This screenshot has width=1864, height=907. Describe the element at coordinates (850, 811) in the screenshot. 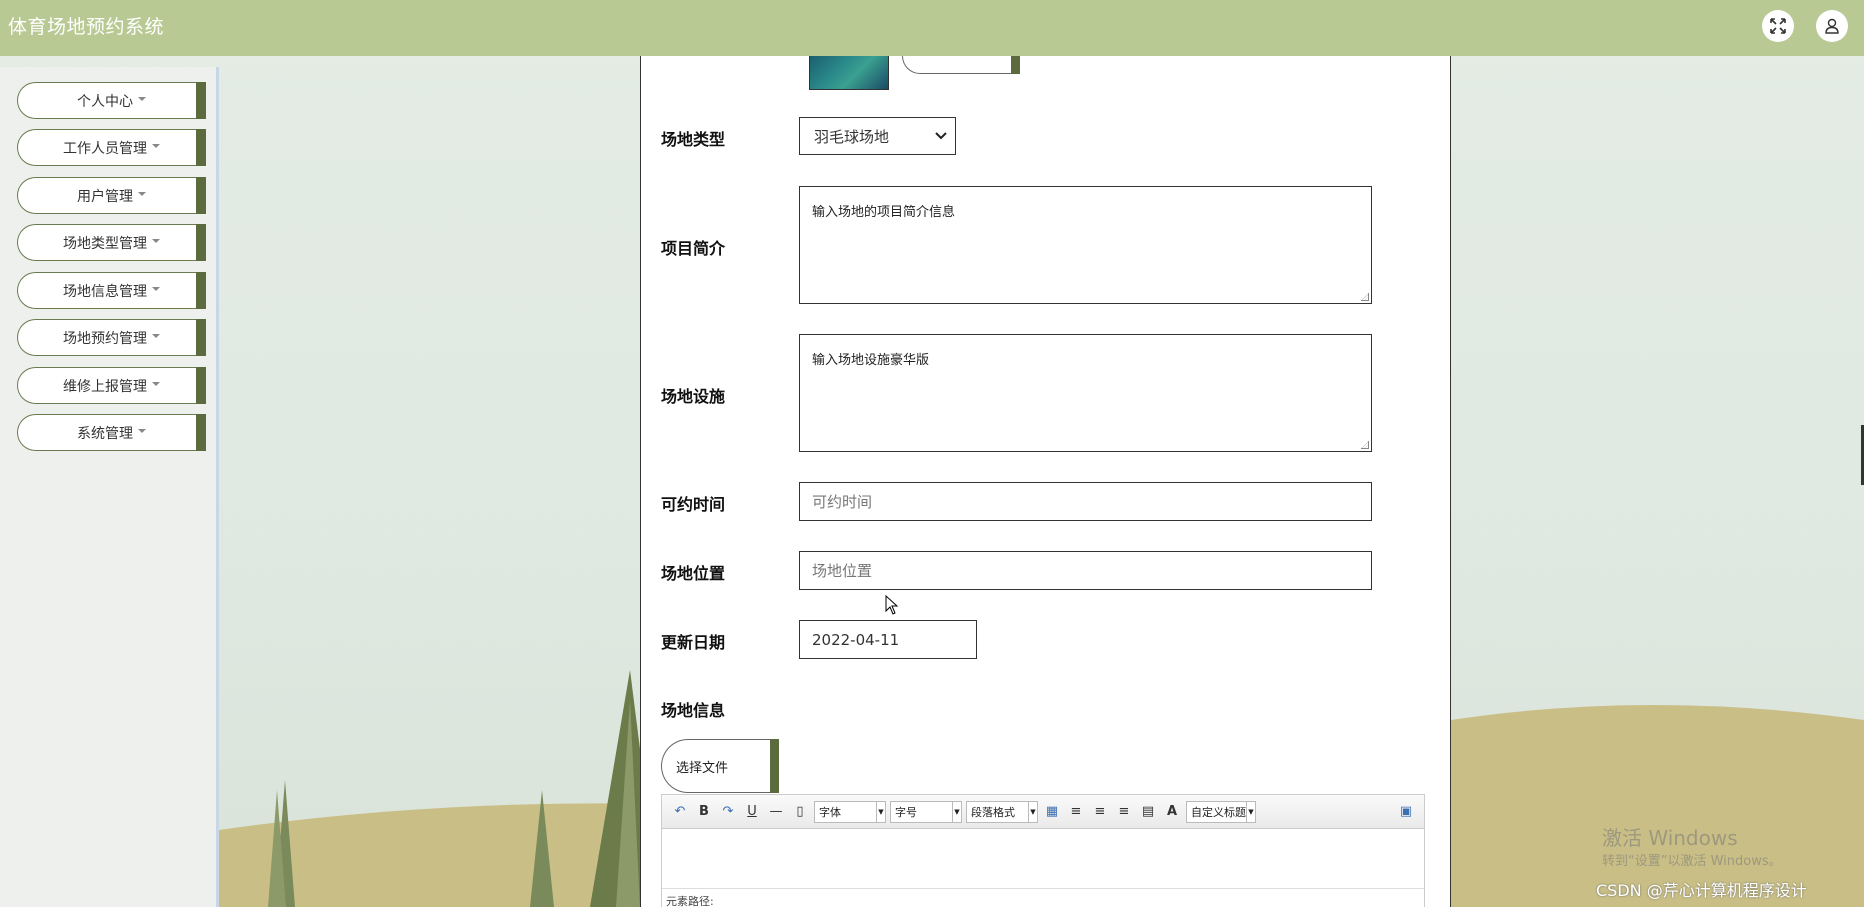

I see `font-family-select: 字体 ▼` at that location.